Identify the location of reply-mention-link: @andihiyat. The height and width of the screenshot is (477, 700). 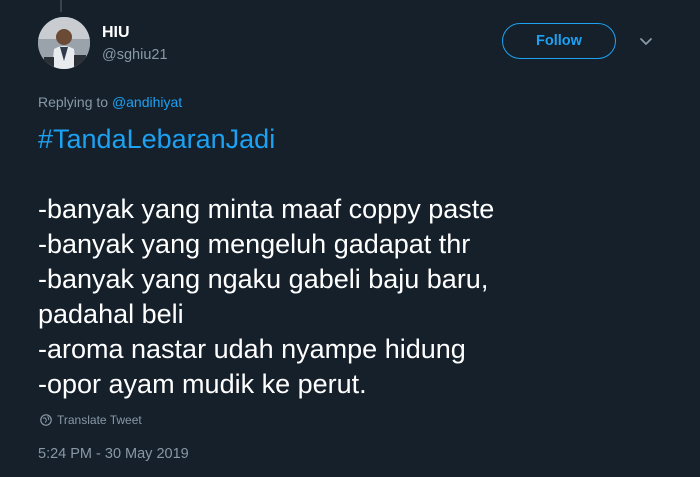
(147, 102).